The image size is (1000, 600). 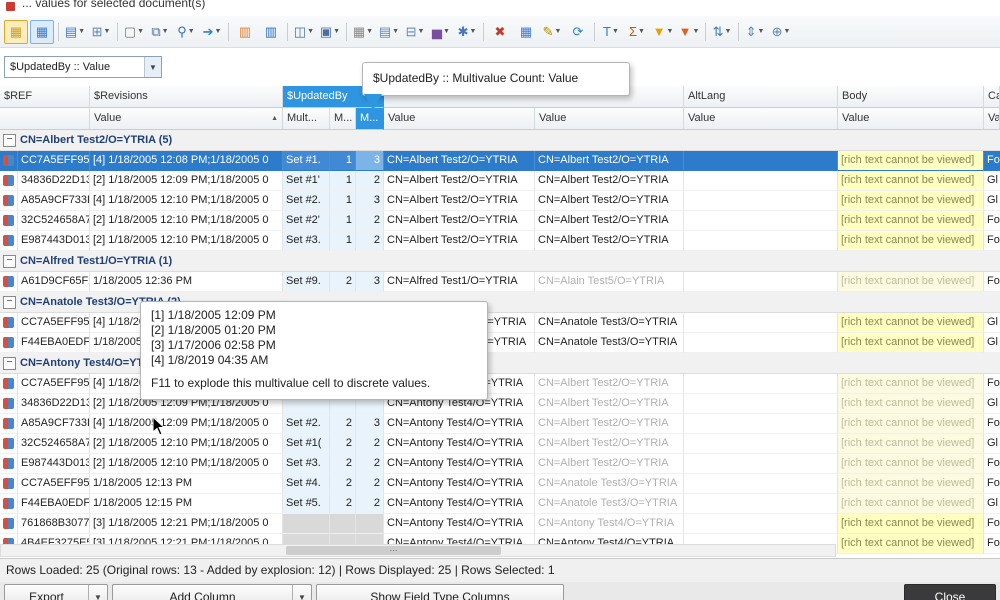 I want to click on column-header-ca: Ca, so click(x=992, y=97).